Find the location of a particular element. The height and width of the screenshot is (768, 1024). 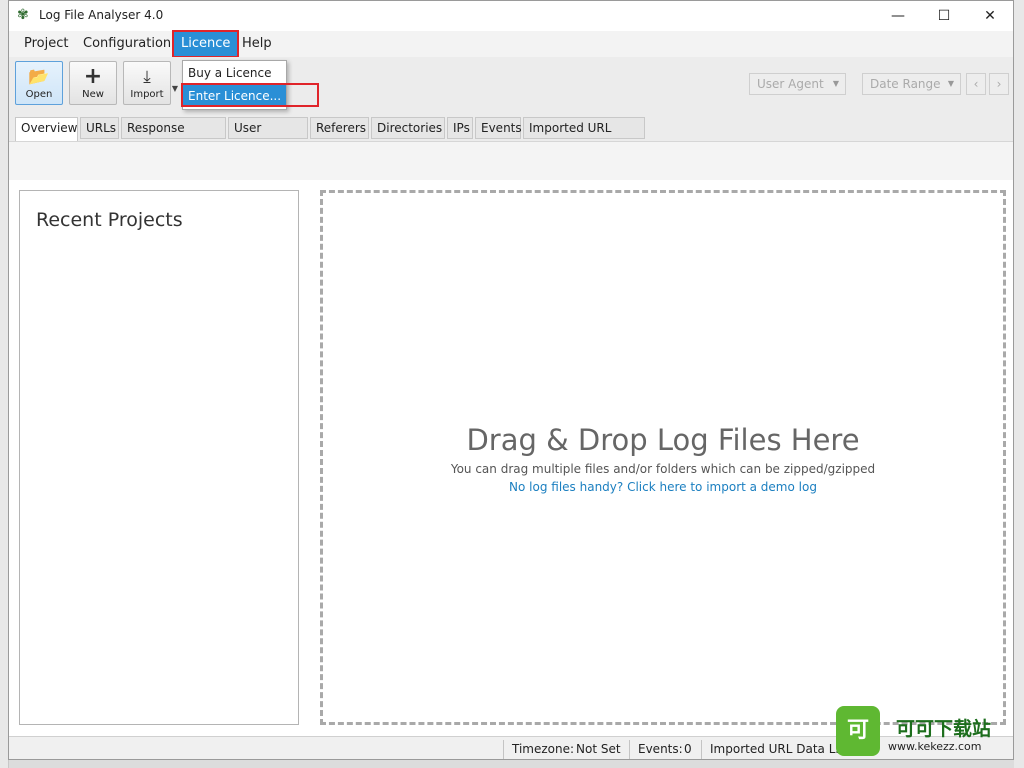

menu-bar: Project Configuration Licence Help is located at coordinates (511, 44).